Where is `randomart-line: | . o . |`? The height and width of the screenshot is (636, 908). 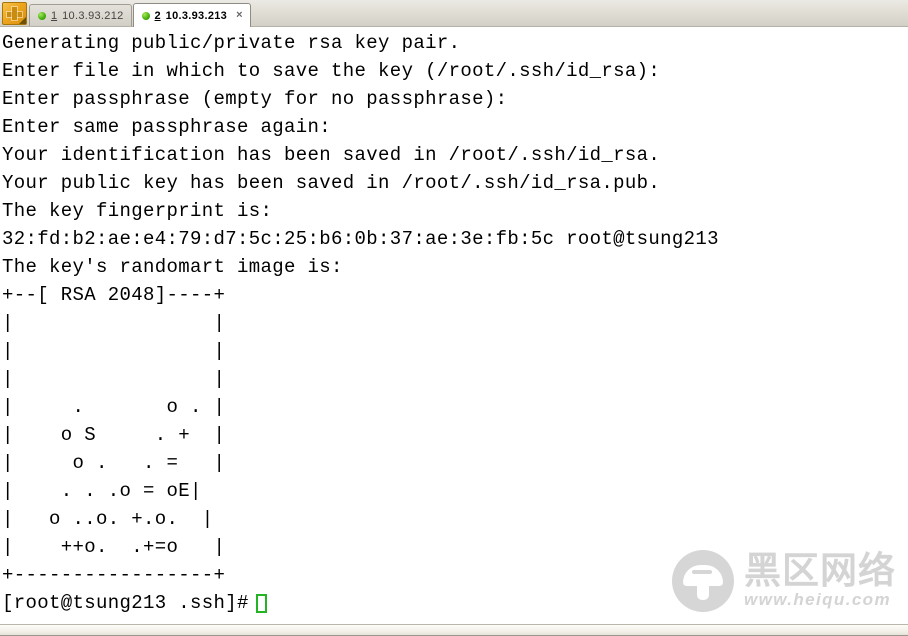
randomart-line: | . o . | is located at coordinates (114, 407).